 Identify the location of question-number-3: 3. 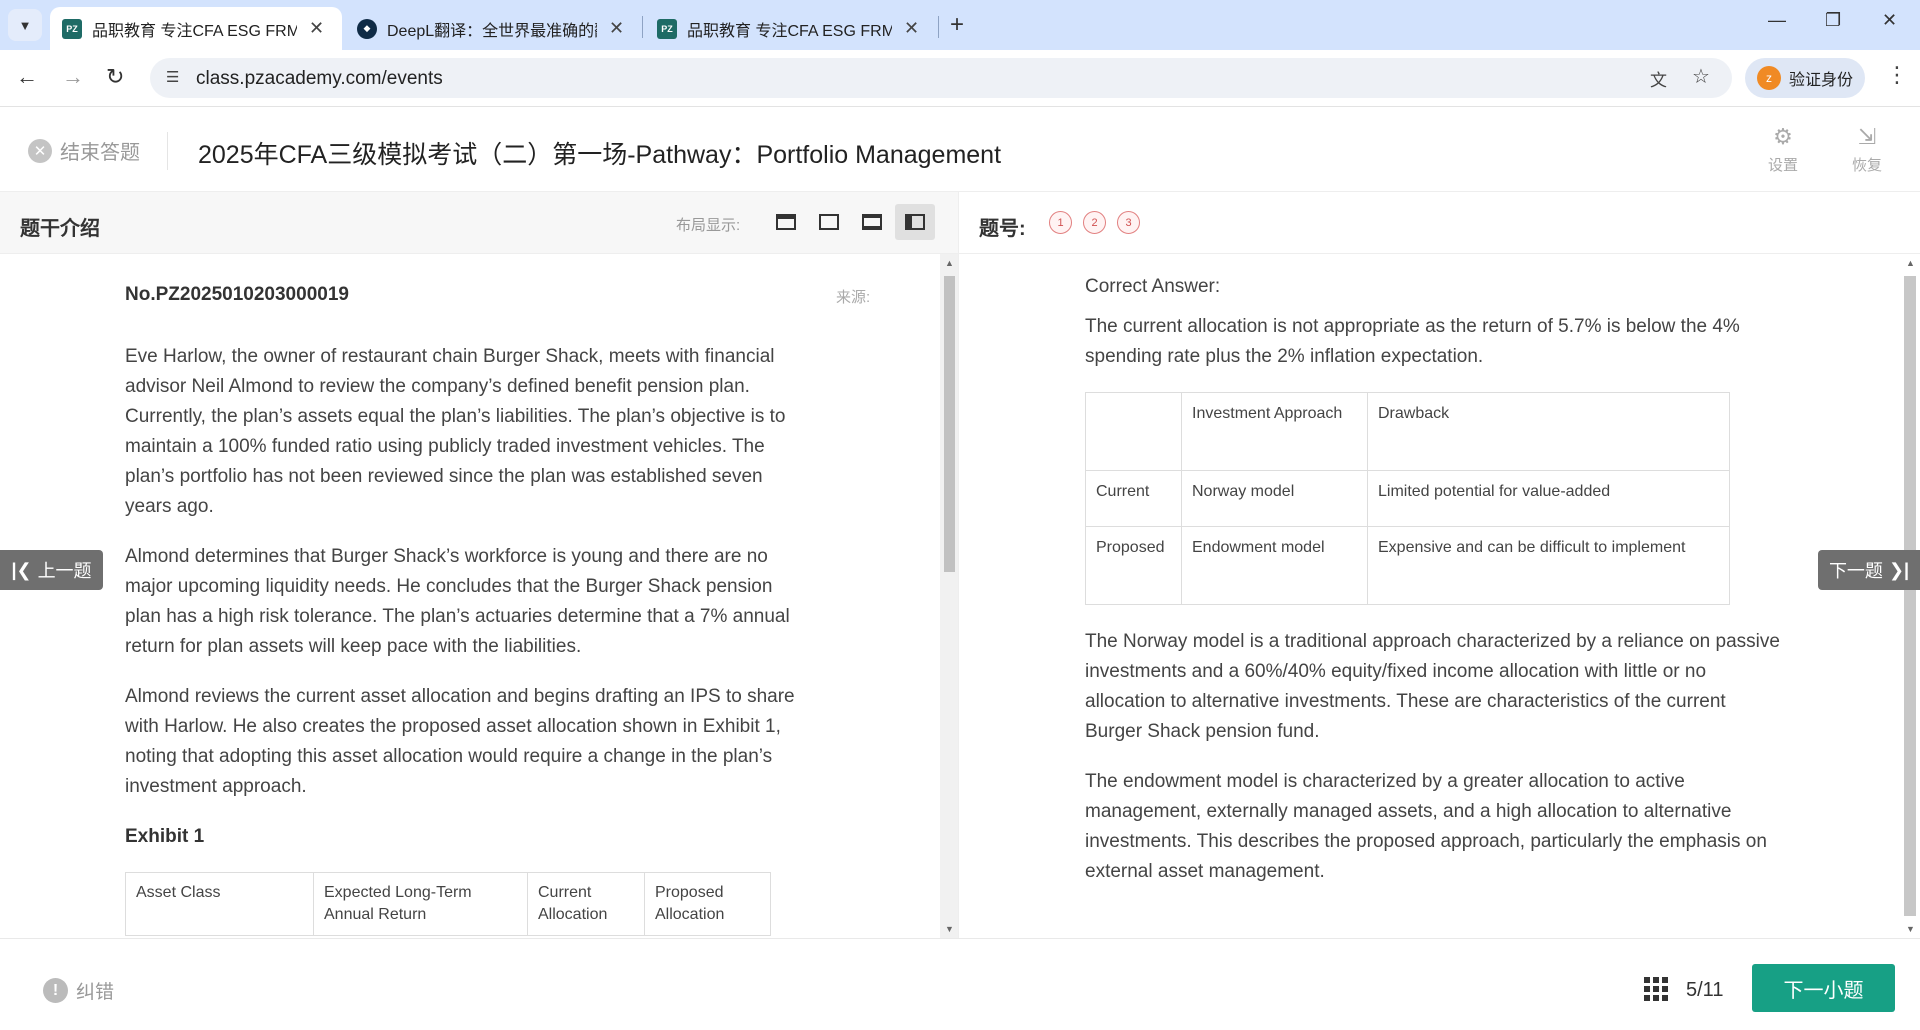
(1128, 222).